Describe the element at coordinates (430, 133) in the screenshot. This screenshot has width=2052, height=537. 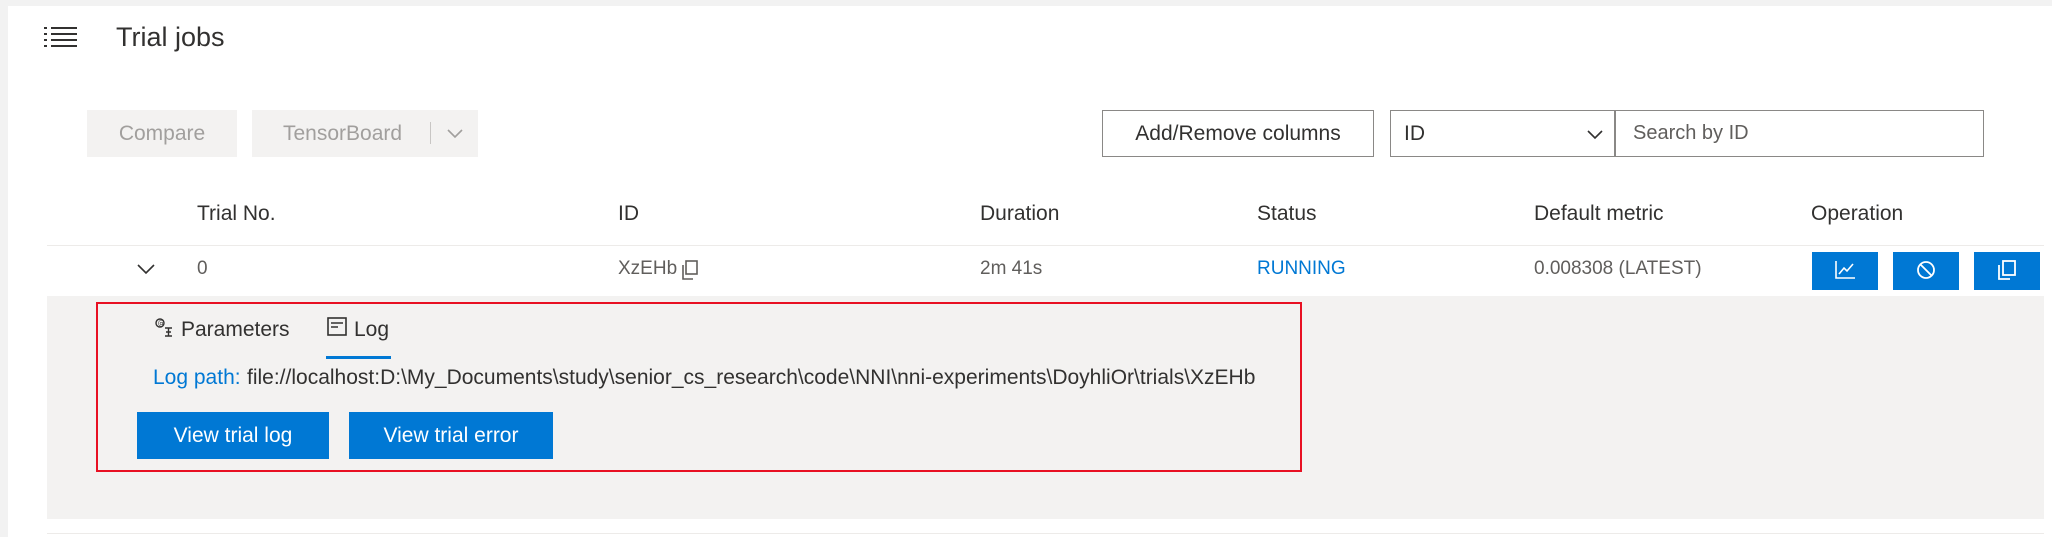
I see `tensorboard-divider` at that location.